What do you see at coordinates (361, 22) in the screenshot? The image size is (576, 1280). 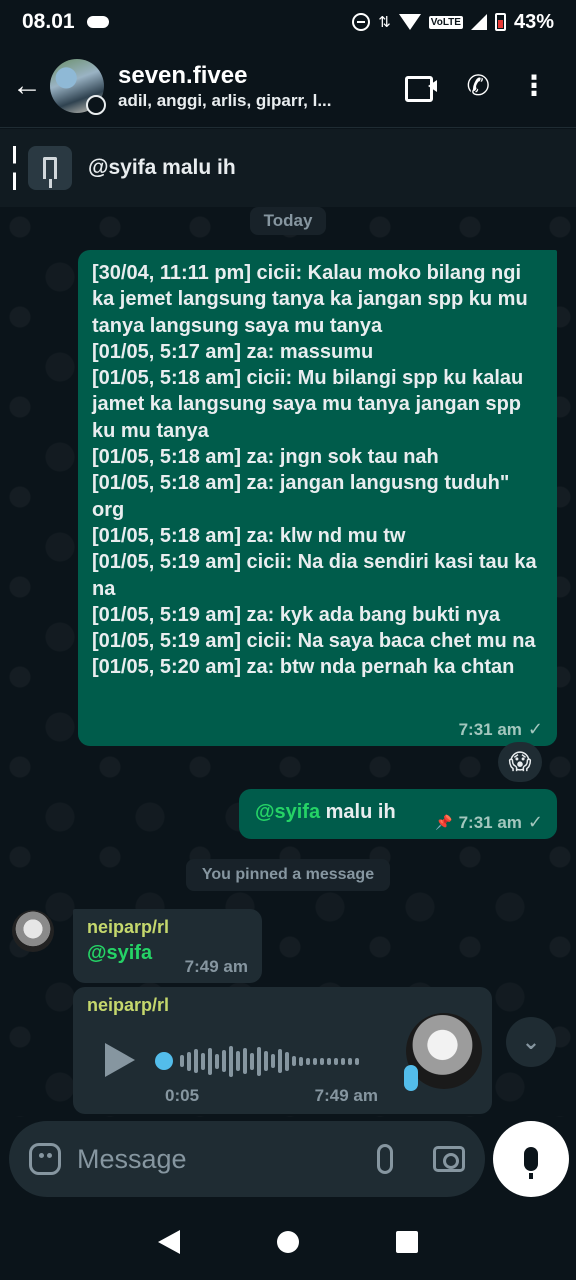 I see `do-not-disturb-icon` at bounding box center [361, 22].